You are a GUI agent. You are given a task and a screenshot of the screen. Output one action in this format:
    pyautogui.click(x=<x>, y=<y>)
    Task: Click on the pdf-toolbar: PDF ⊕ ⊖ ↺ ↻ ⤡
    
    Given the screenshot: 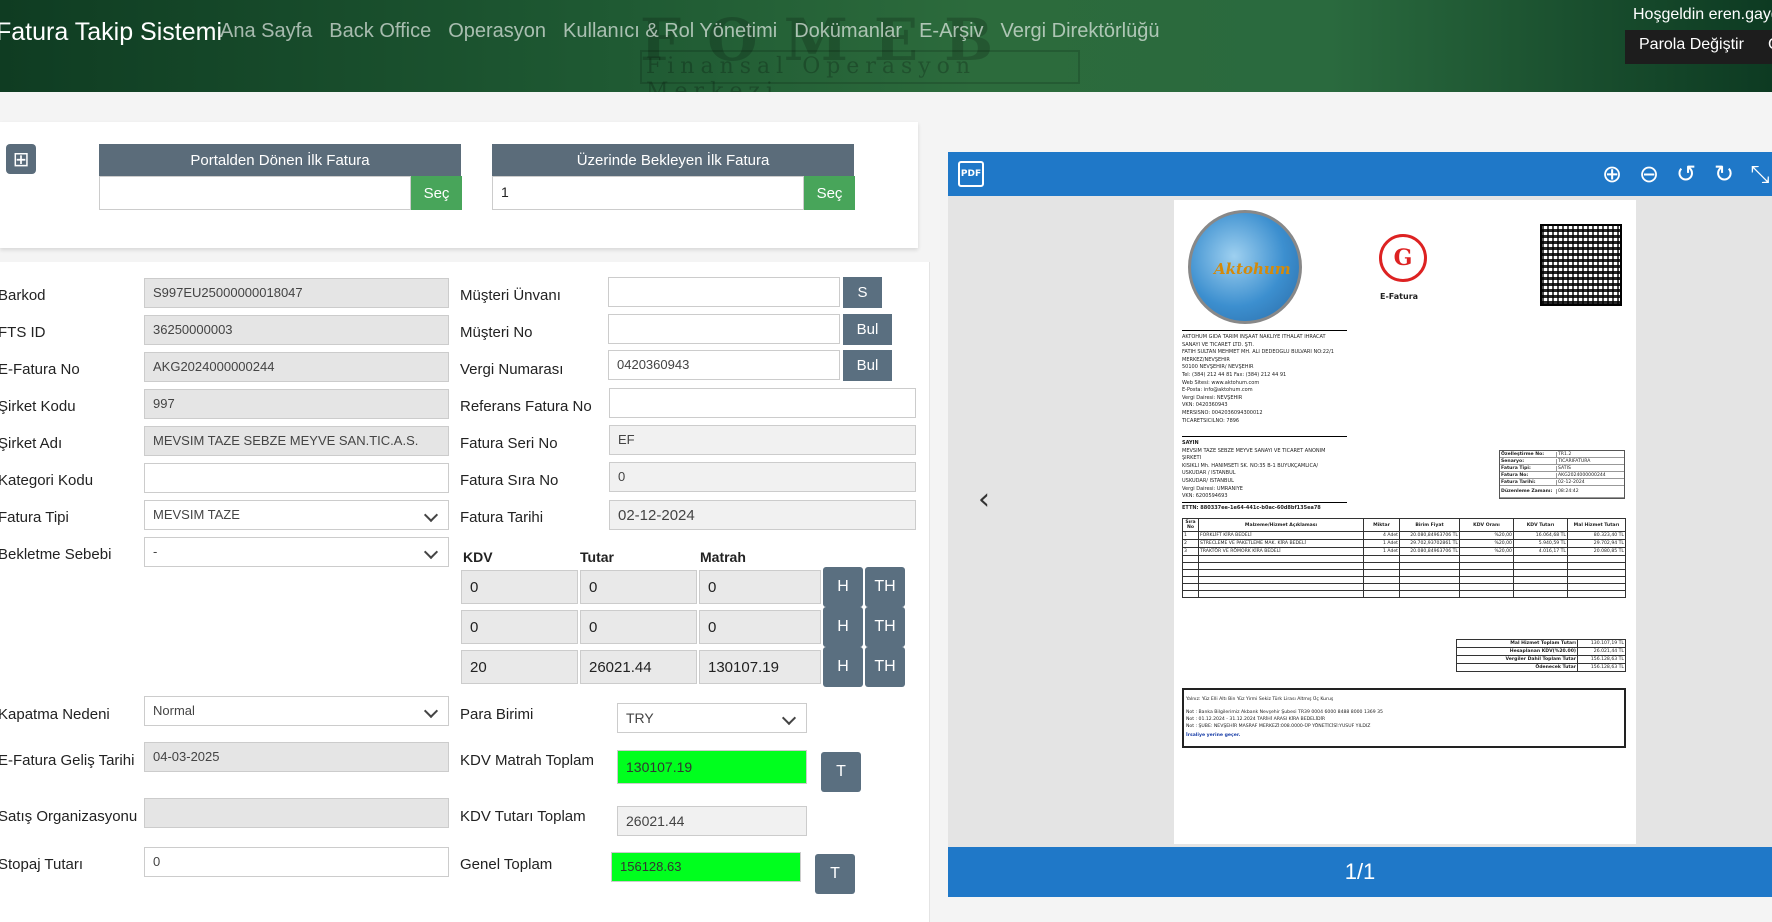 What is the action you would take?
    pyautogui.click(x=1360, y=174)
    